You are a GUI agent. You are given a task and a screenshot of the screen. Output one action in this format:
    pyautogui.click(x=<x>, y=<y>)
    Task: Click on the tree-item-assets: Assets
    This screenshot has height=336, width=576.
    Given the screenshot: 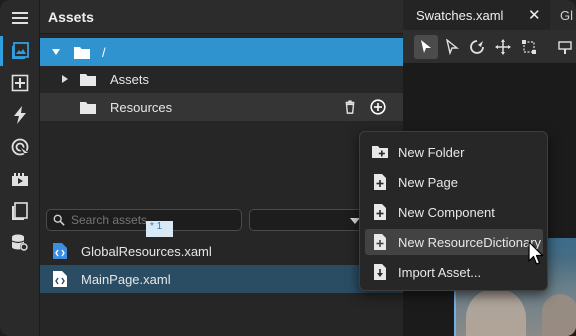 What is the action you would take?
    pyautogui.click(x=221, y=79)
    